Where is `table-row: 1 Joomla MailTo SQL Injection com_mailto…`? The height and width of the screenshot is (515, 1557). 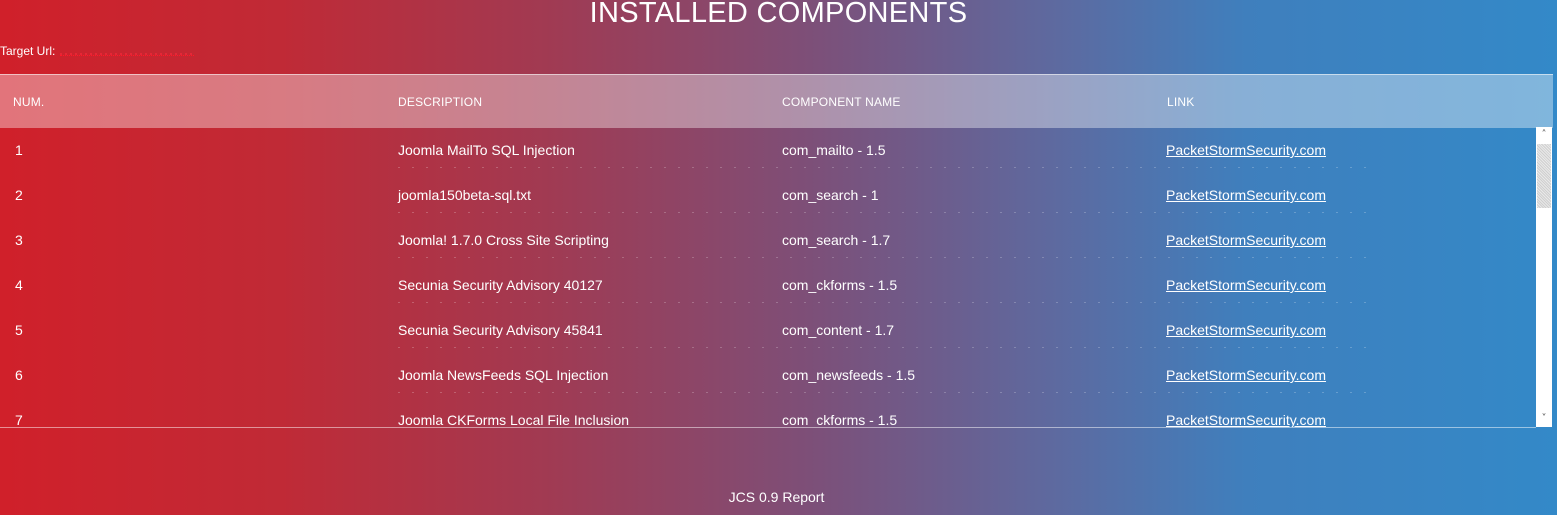
table-row: 1 Joomla MailTo SQL Injection com_mailto… is located at coordinates (768, 149).